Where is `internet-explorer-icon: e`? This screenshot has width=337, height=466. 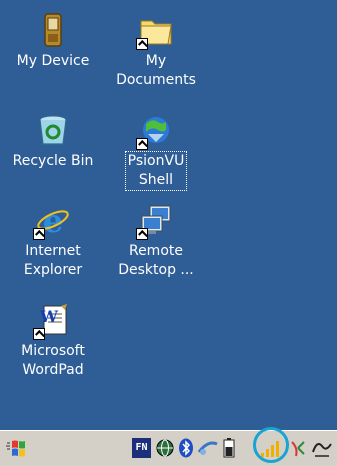 internet-explorer-icon: e is located at coordinates (52, 221).